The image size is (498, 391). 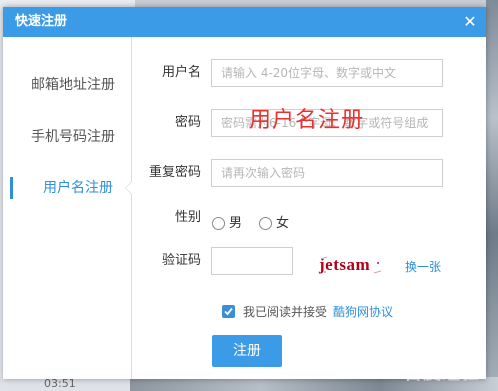 I want to click on captcha-image: jetsam, so click(x=351, y=265).